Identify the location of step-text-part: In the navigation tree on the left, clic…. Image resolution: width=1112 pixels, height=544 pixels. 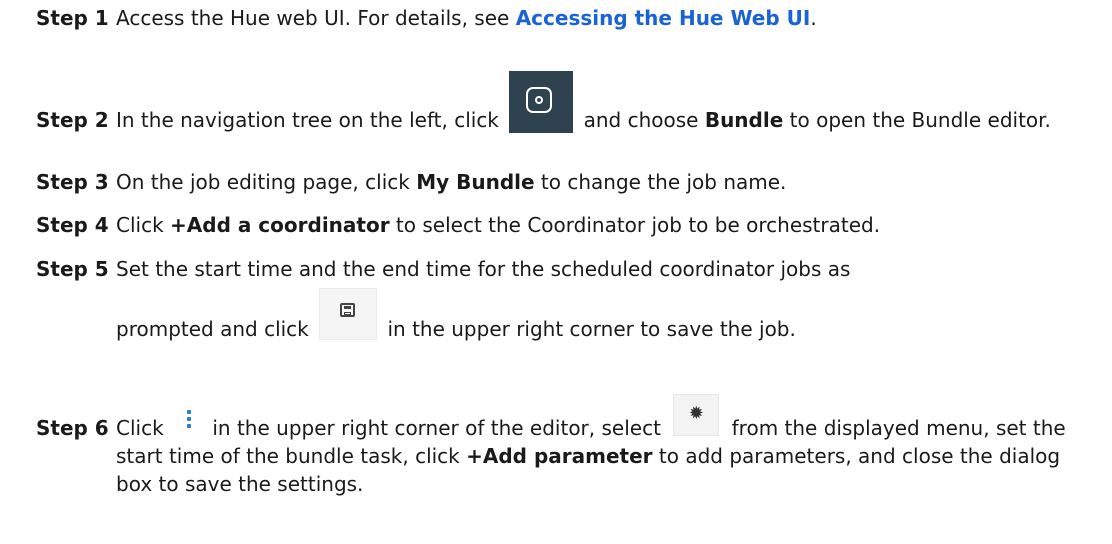
(311, 120).